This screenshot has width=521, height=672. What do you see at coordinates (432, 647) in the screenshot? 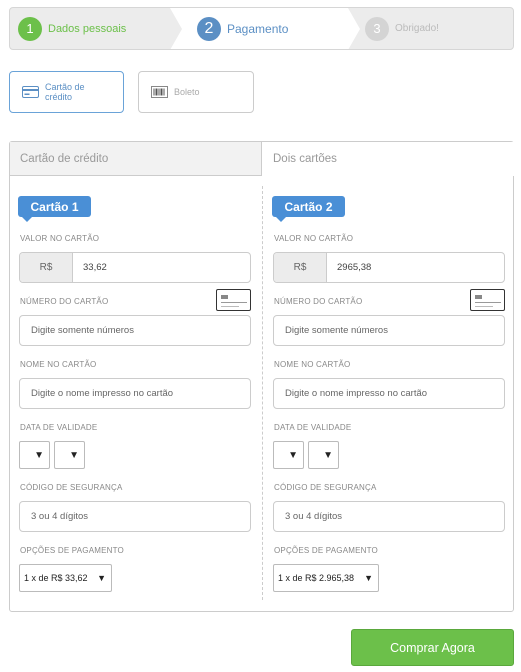
I see `buy-now-button: Comprar Agora` at bounding box center [432, 647].